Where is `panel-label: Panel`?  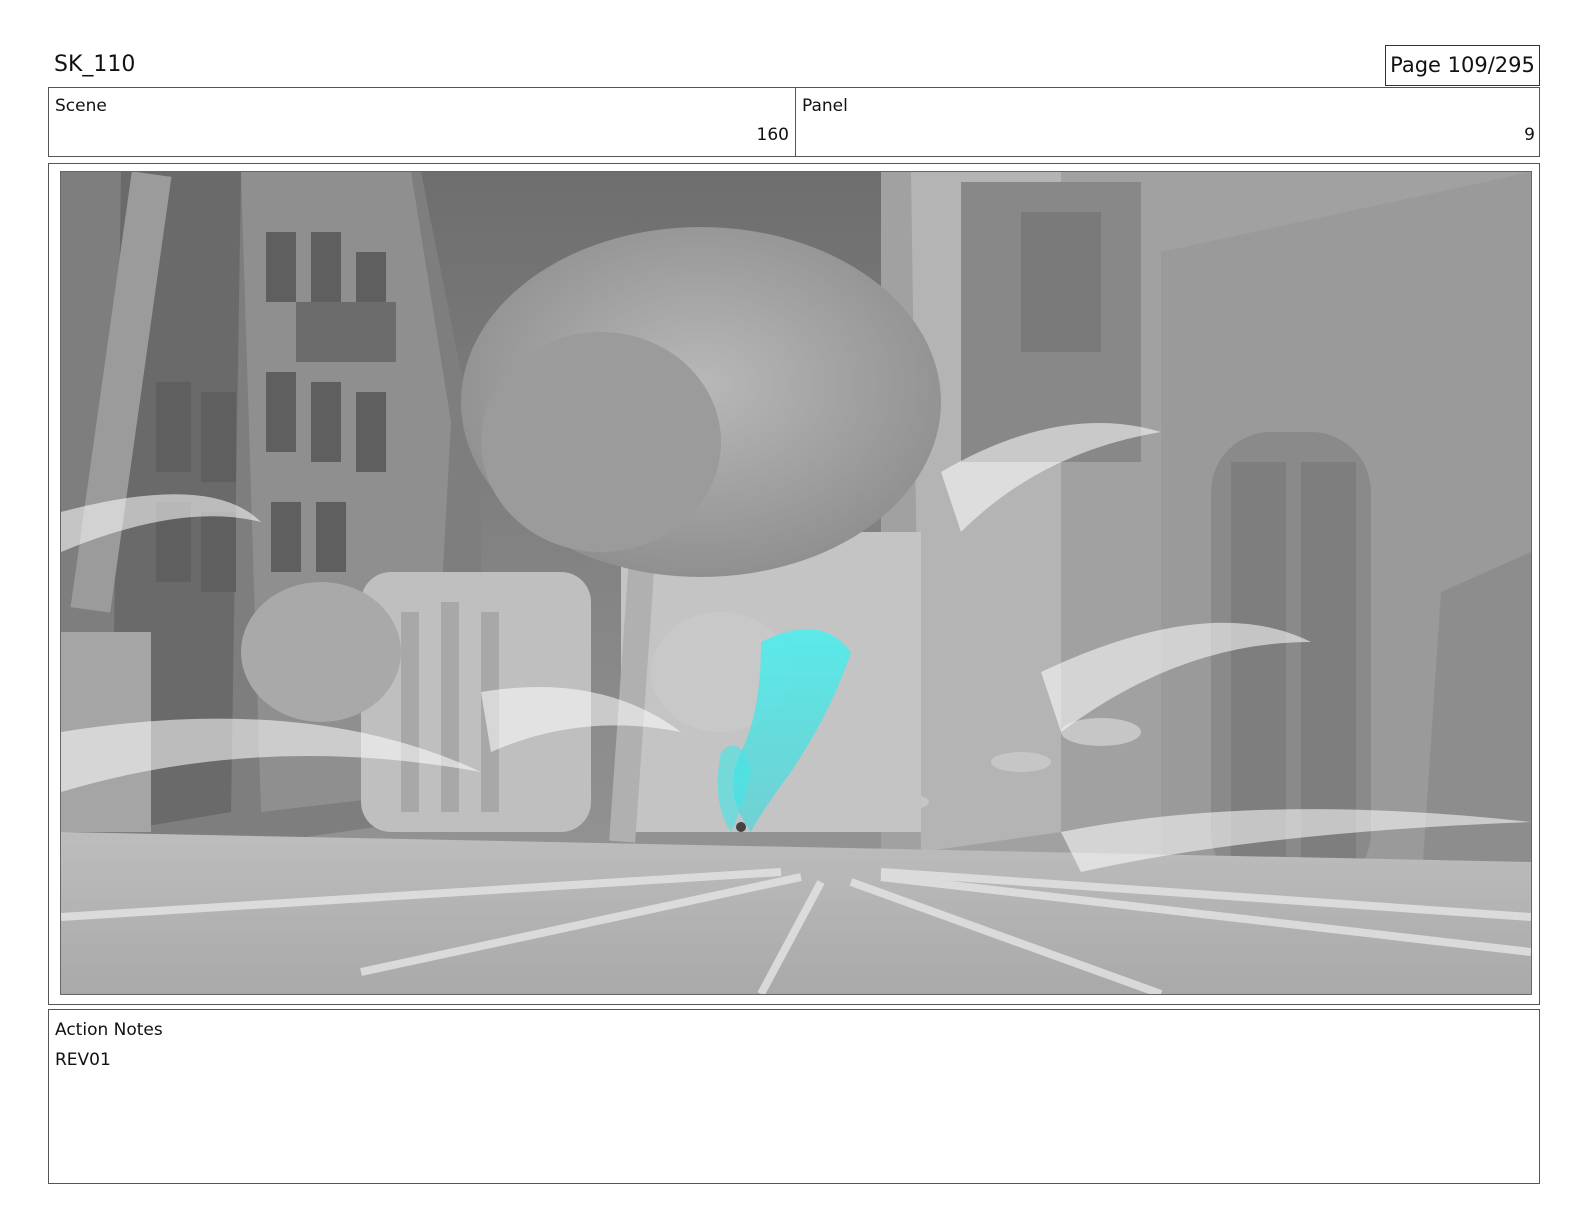
panel-label: Panel is located at coordinates (825, 106).